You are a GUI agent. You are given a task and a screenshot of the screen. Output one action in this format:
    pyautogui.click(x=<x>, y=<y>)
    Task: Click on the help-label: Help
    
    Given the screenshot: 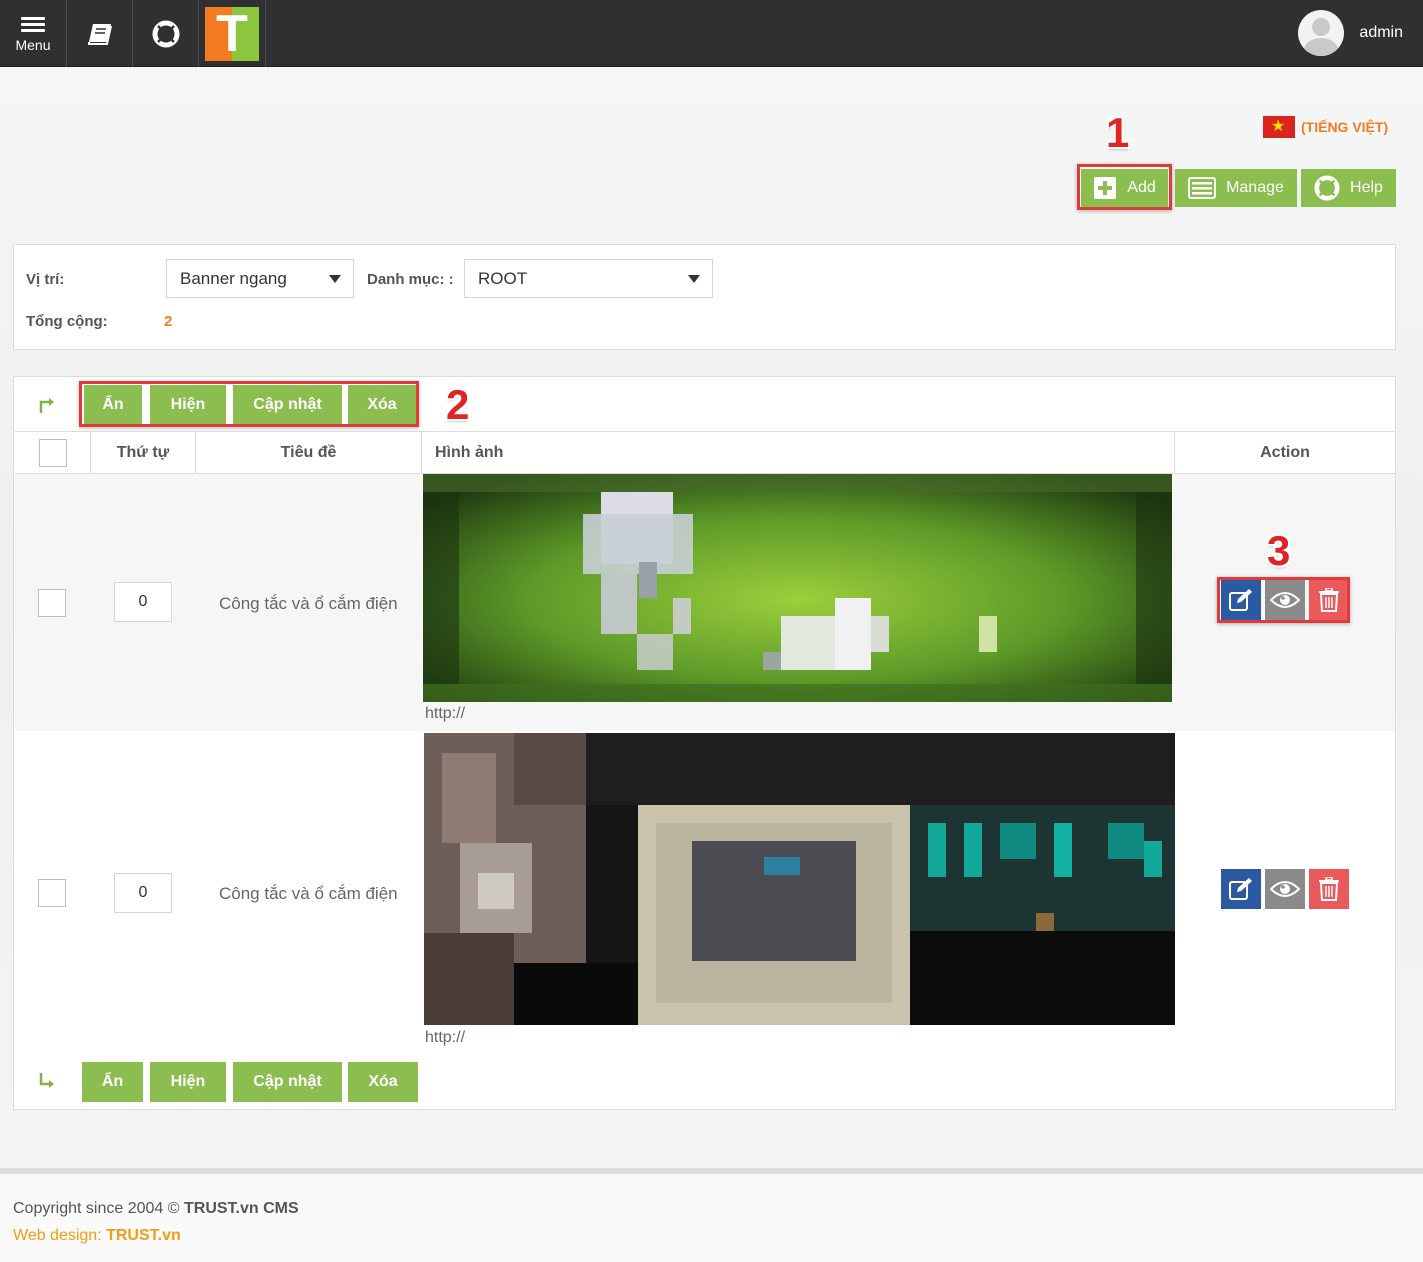 What is the action you would take?
    pyautogui.click(x=1366, y=187)
    